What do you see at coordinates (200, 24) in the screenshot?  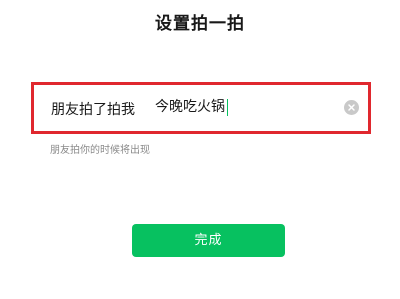 I see `page-title: 设置拍一拍` at bounding box center [200, 24].